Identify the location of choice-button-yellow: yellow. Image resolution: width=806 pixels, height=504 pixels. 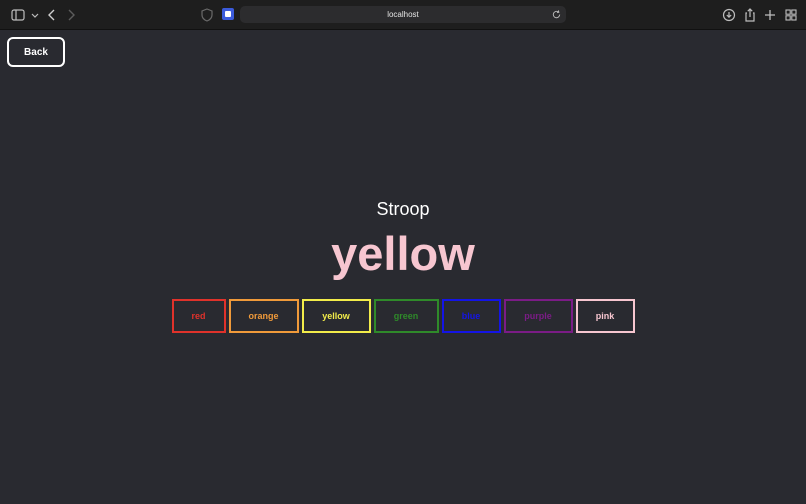
(336, 316).